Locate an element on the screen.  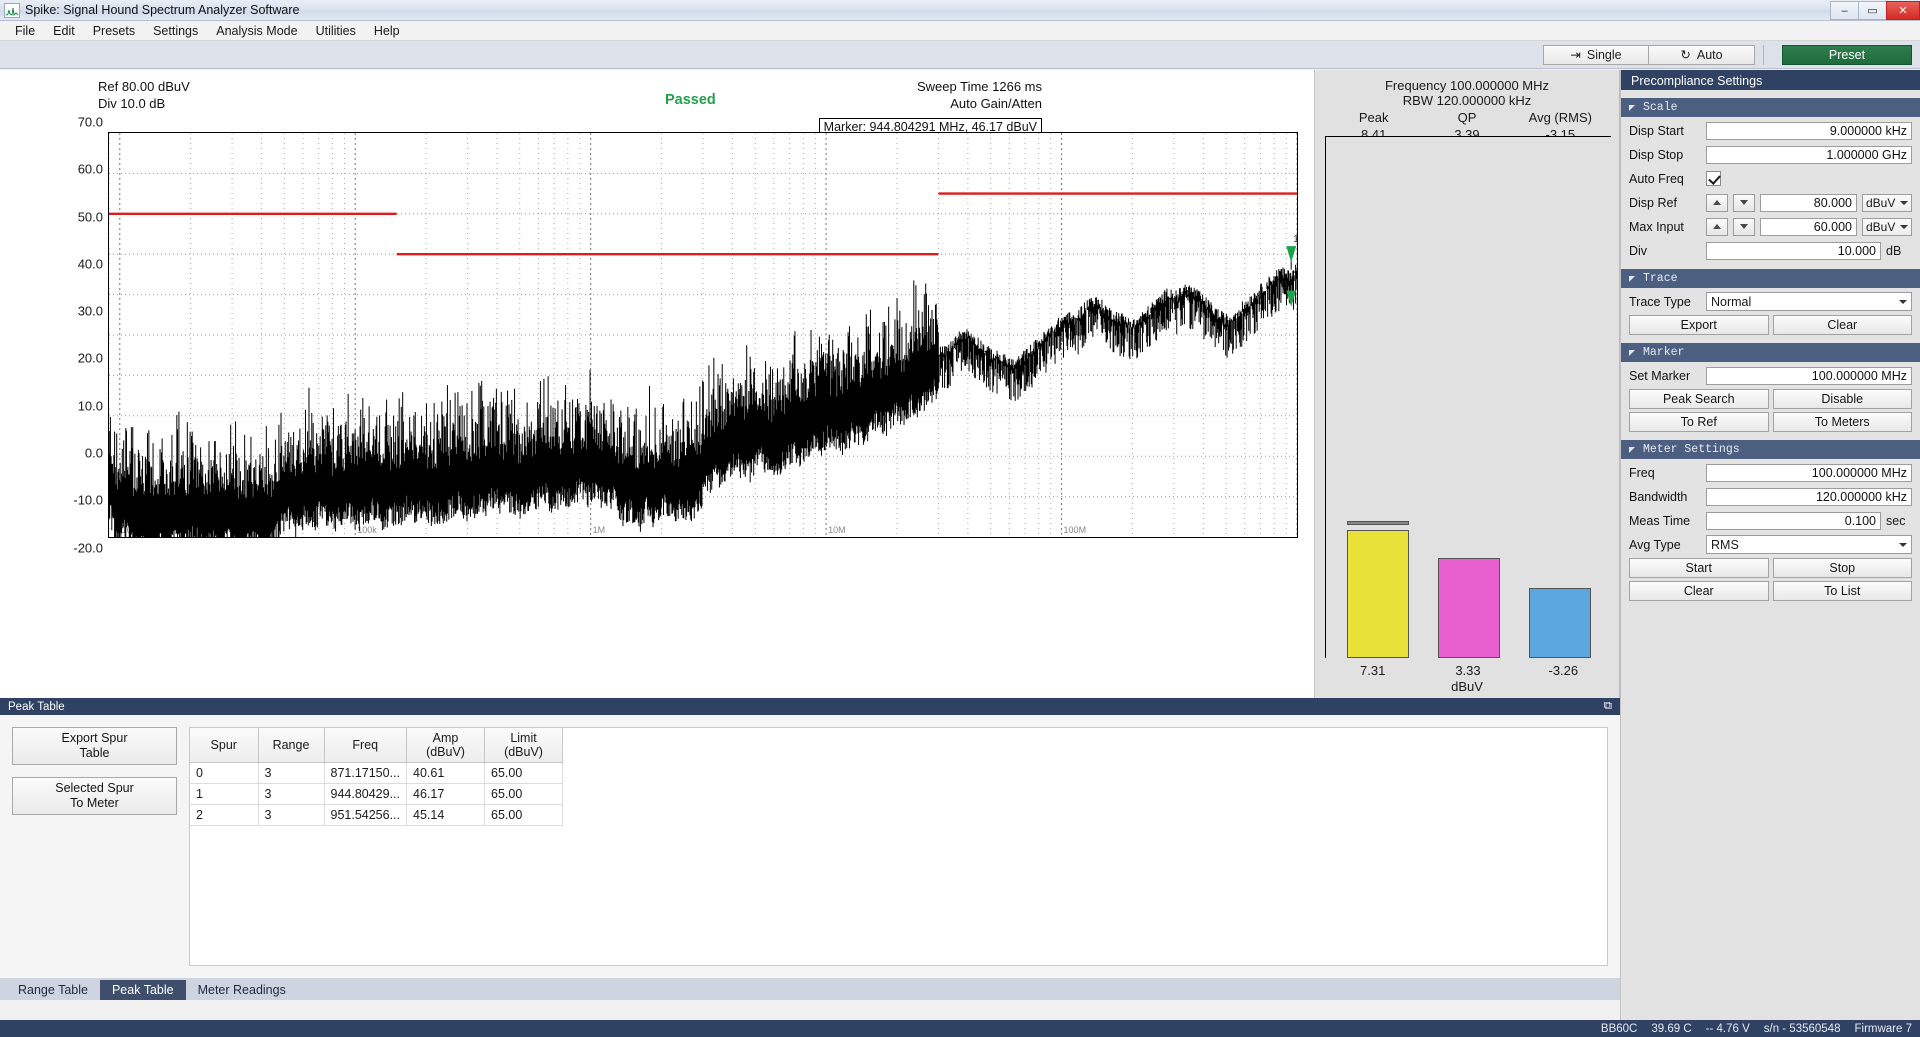
input-disp-start: 9.000000 kHz is located at coordinates (1809, 130).